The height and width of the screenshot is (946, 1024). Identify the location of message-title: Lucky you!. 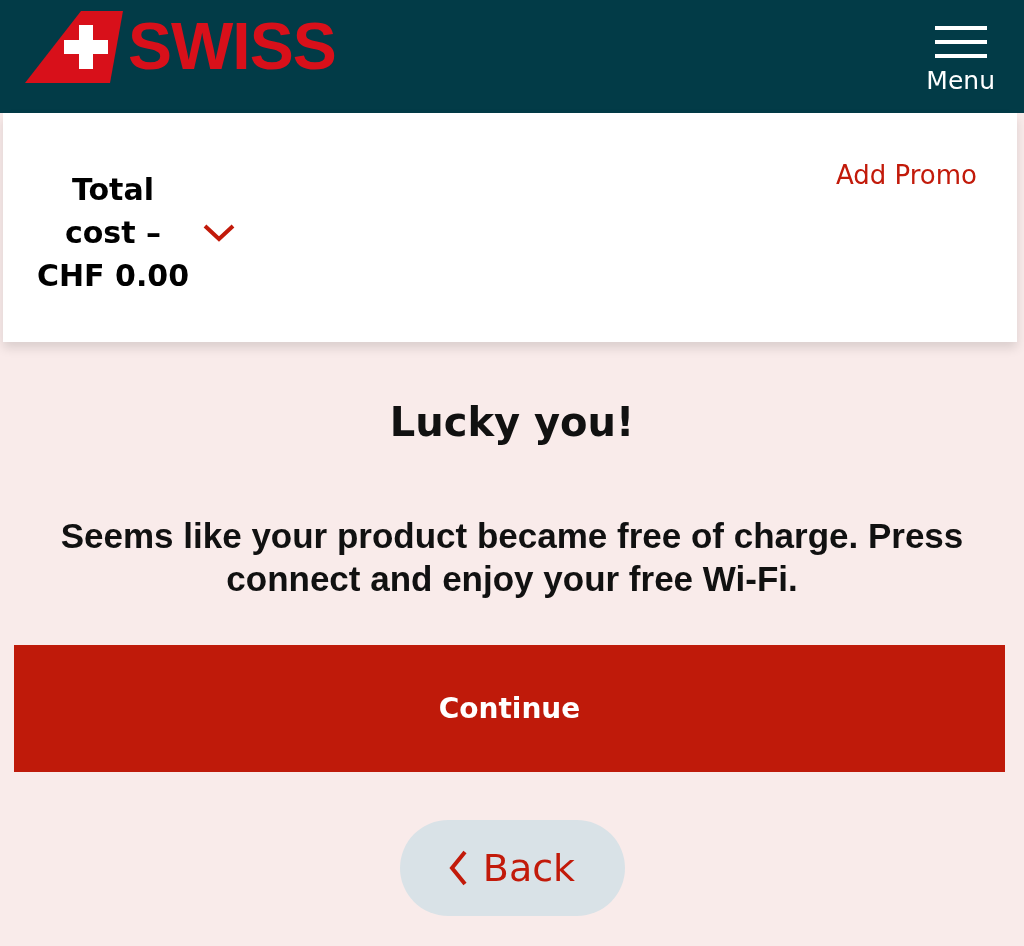
(512, 422).